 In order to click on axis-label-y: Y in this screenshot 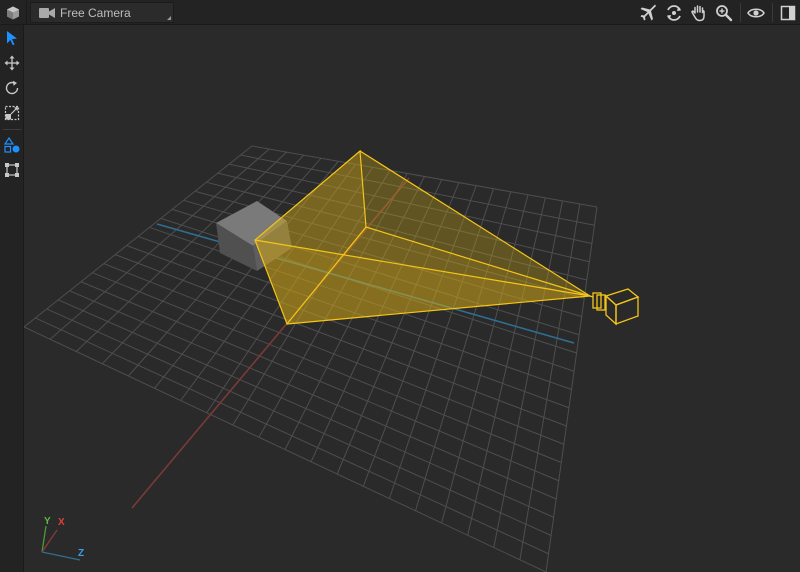, I will do `click(47, 521)`.